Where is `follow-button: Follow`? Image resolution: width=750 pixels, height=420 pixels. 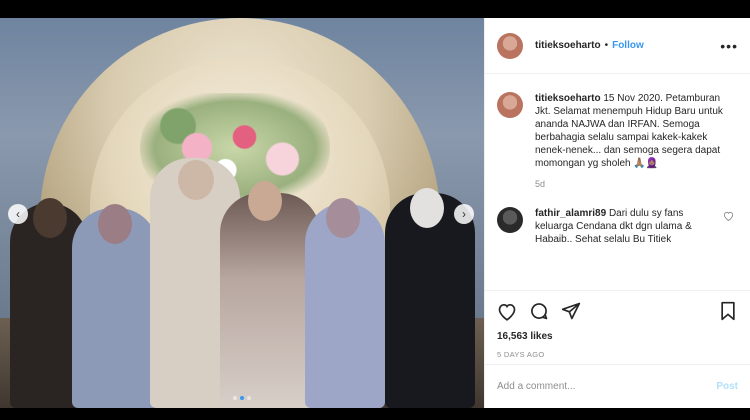
follow-button: Follow is located at coordinates (628, 45).